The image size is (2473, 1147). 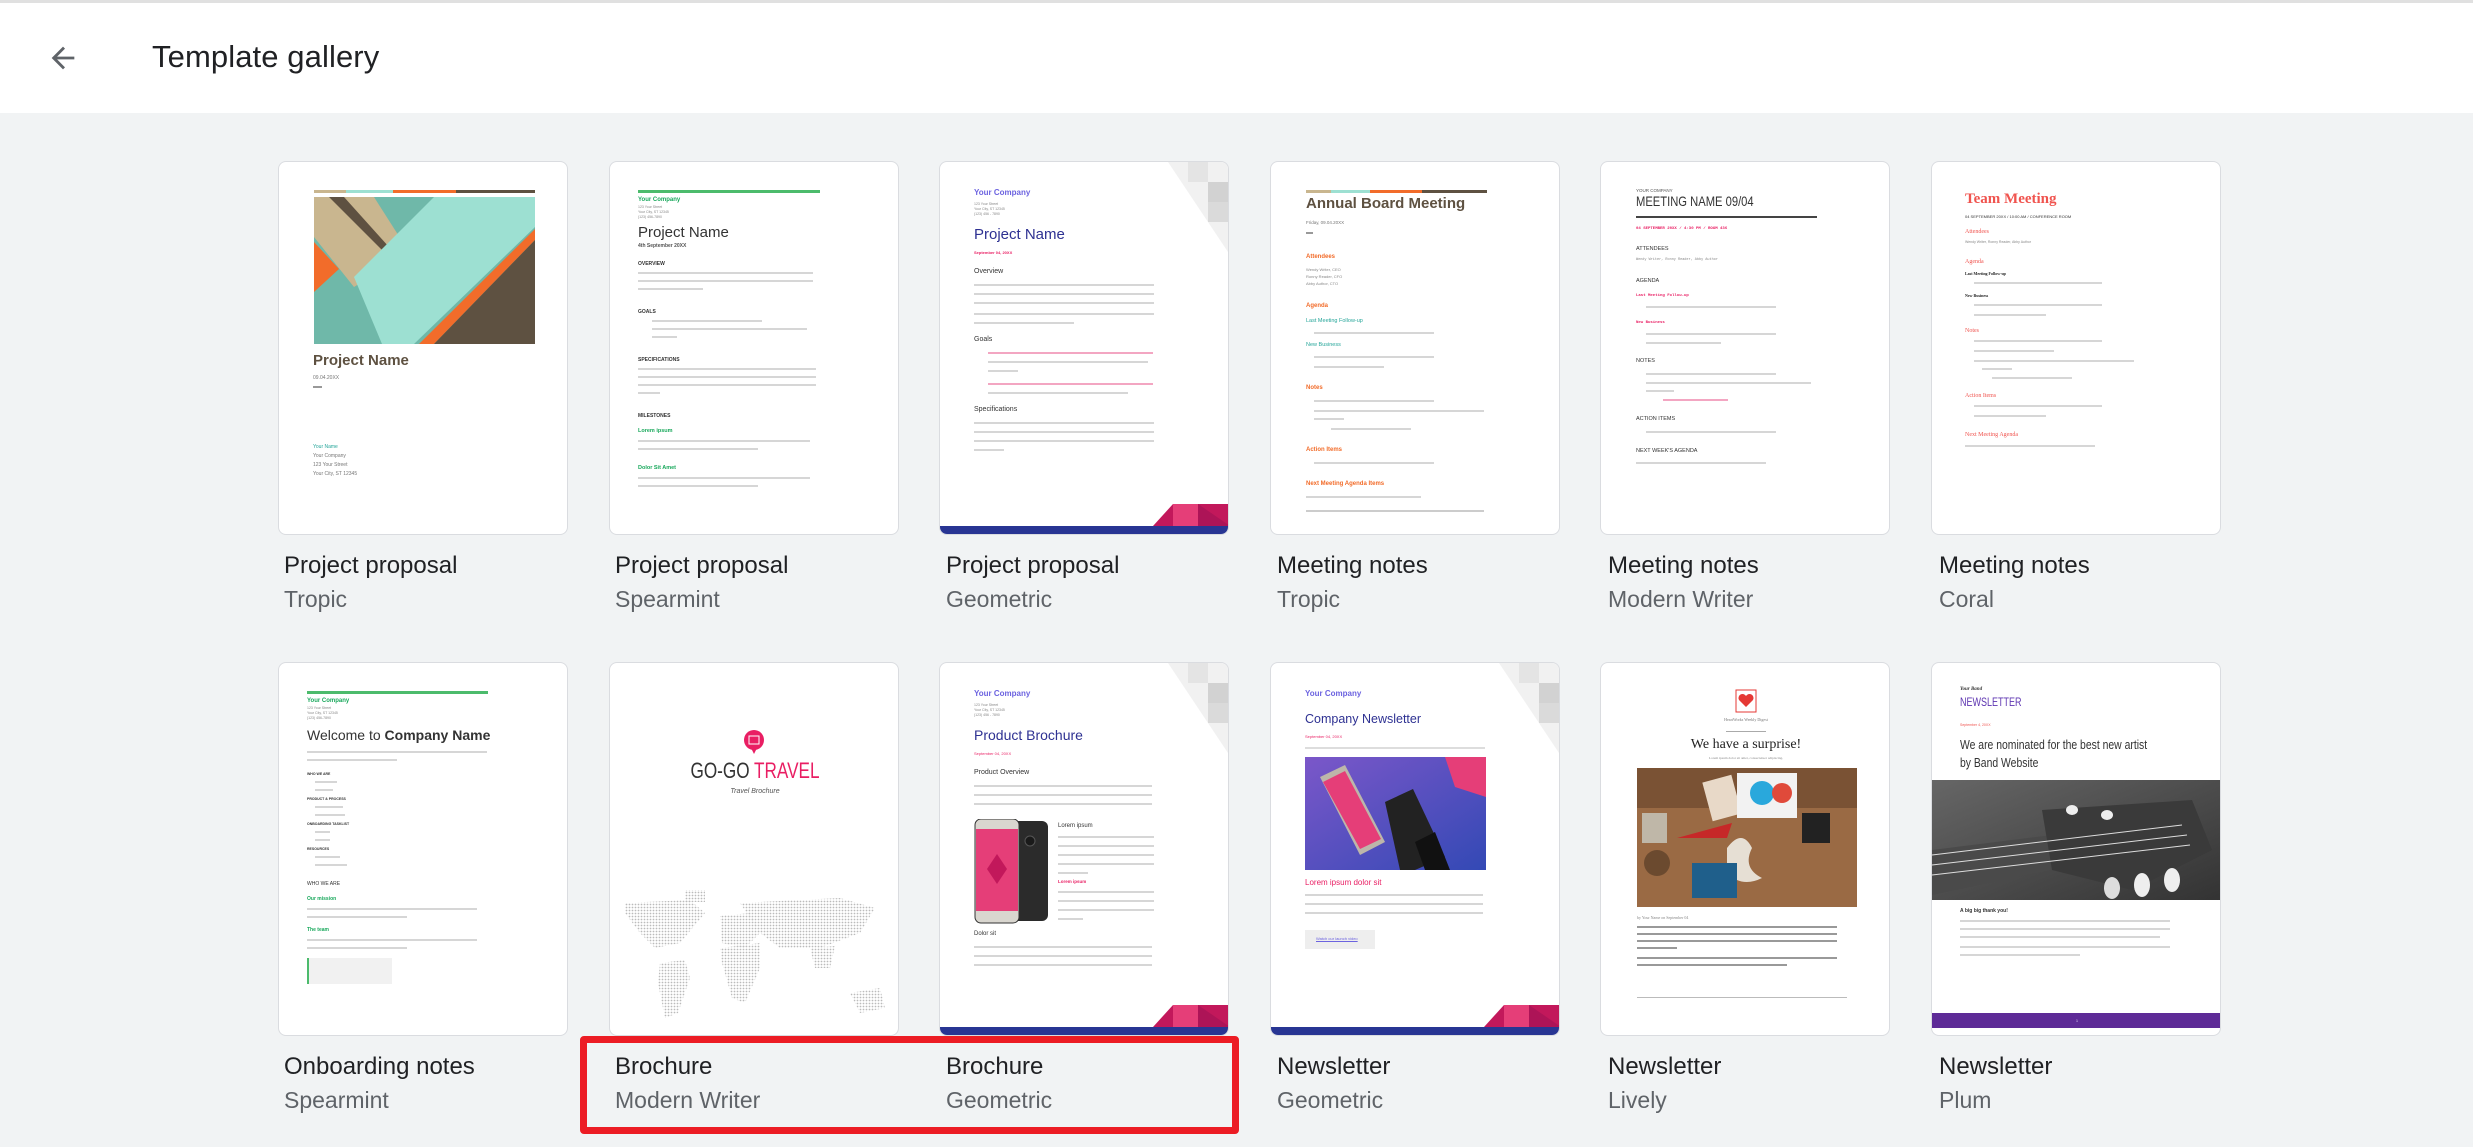 I want to click on template-label: Onboarding notes Spearmint, so click(x=434, y=1083).